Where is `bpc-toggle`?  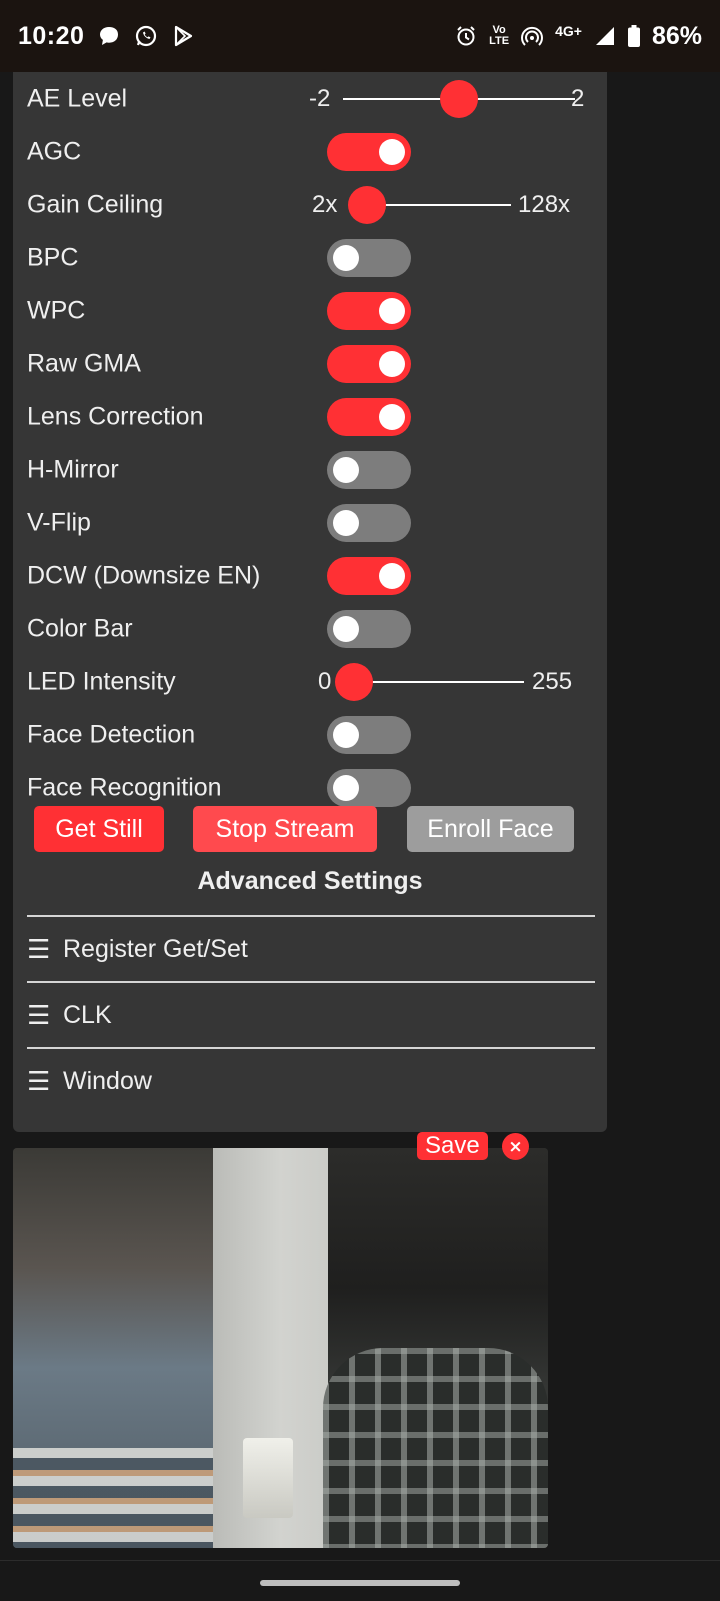 bpc-toggle is located at coordinates (369, 257).